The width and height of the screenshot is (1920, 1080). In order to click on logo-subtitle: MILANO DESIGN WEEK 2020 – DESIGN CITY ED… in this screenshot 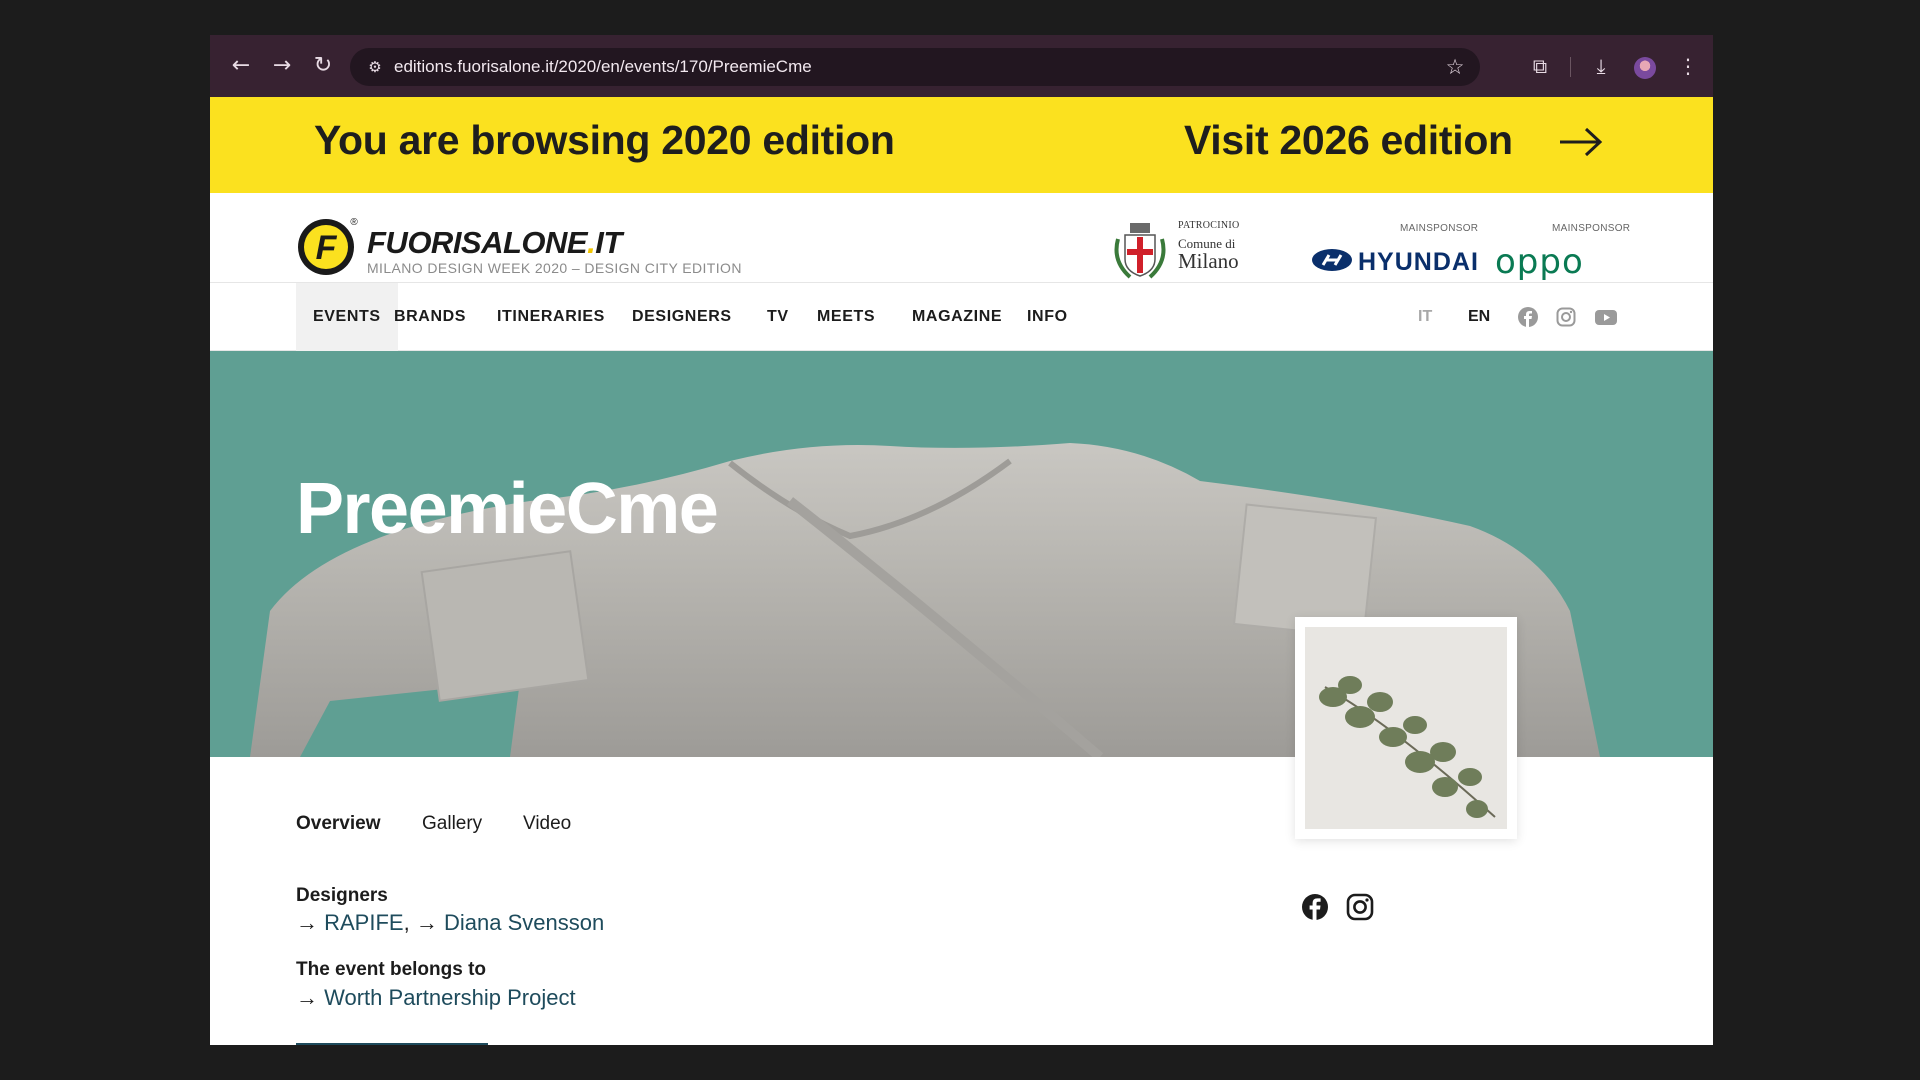, I will do `click(554, 268)`.